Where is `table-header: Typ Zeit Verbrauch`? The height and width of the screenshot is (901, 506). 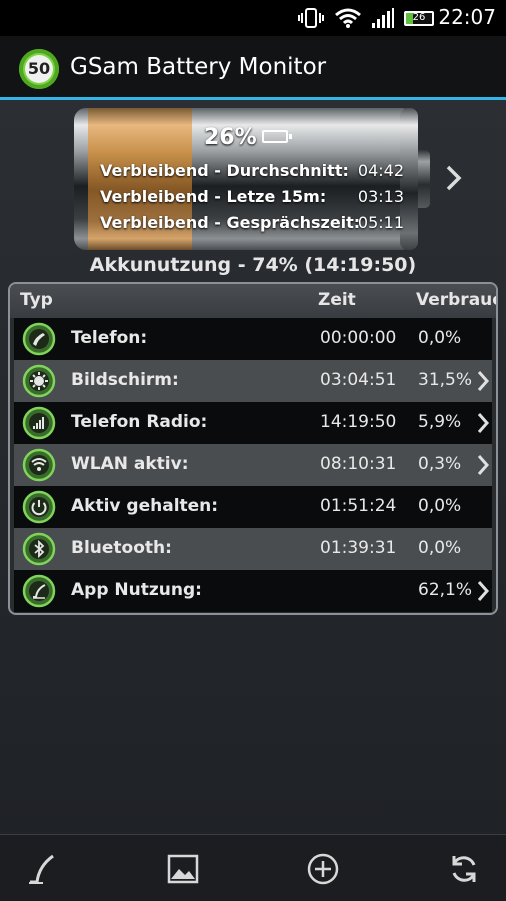
table-header: Typ Zeit Verbrauch is located at coordinates (253, 301).